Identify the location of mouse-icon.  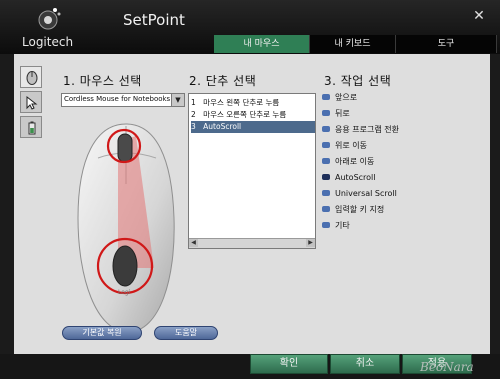
(32, 78).